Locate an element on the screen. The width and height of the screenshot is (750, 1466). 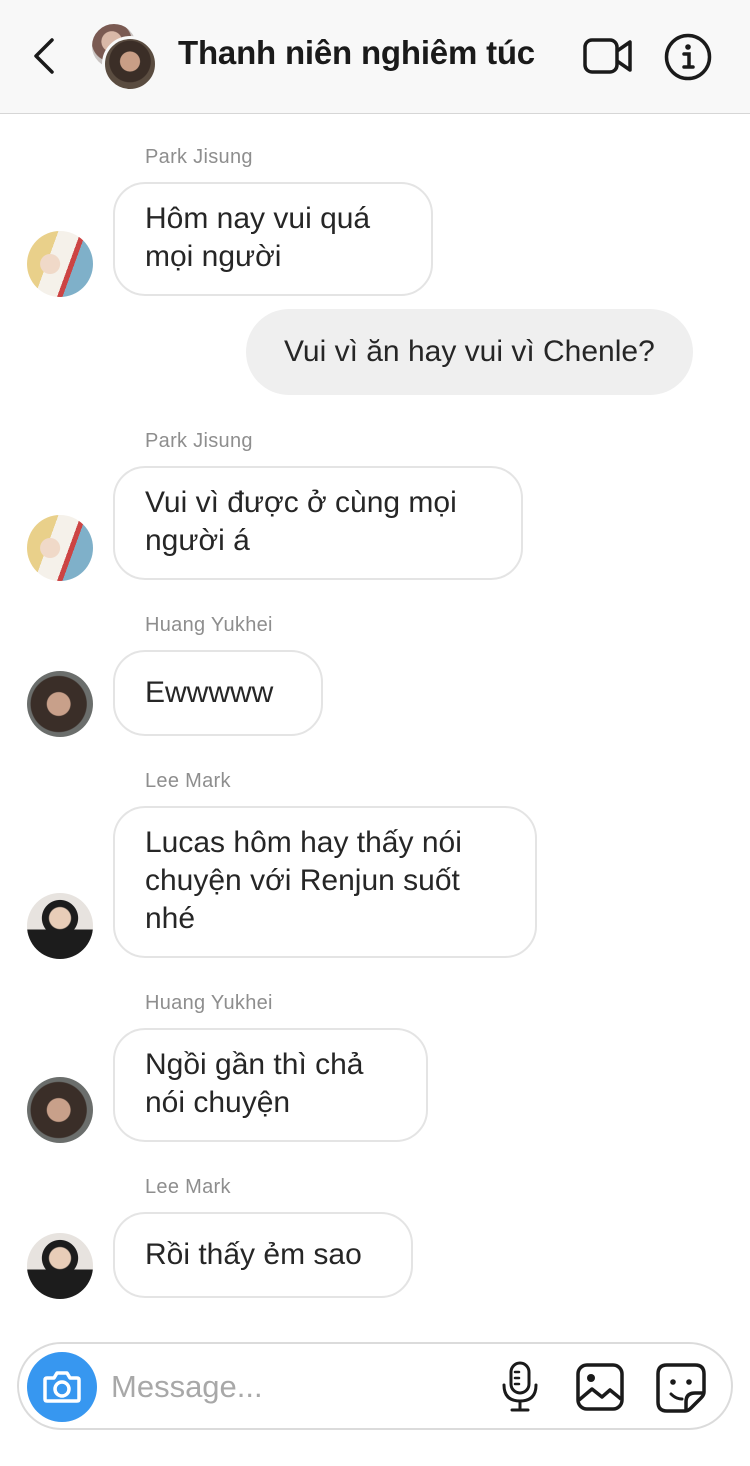
chevron-left-icon is located at coordinates (44, 56).